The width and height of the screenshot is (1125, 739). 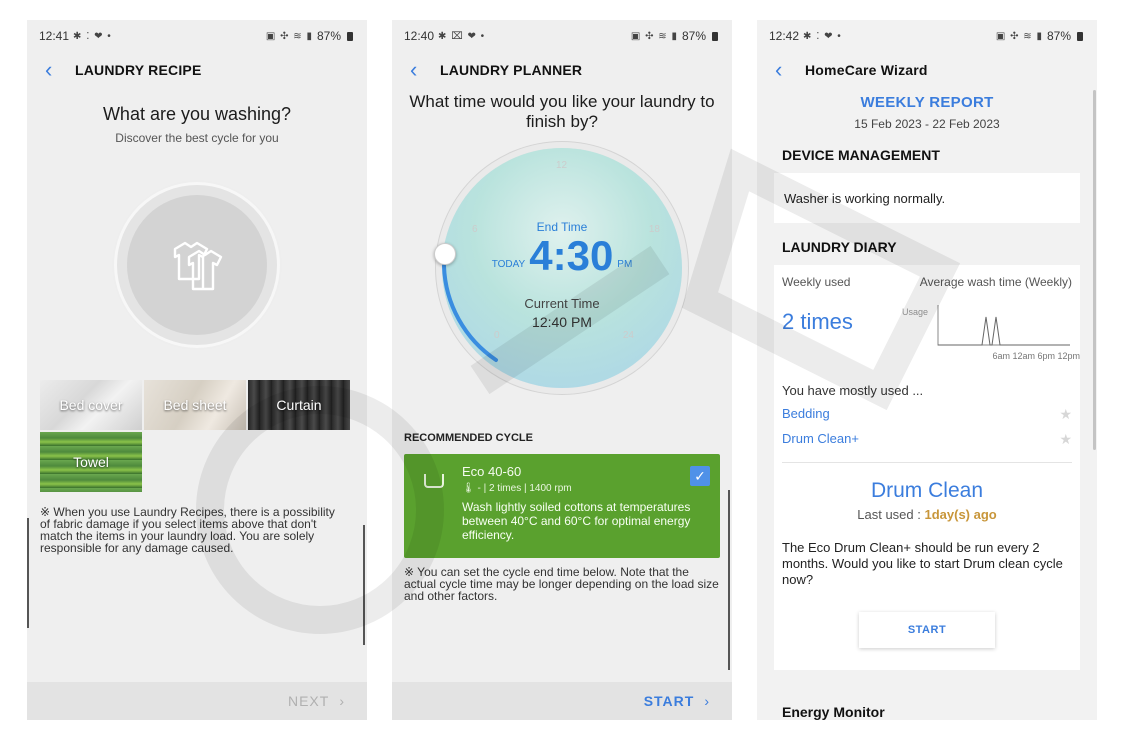 I want to click on tile-label: Bed sheet, so click(x=195, y=405).